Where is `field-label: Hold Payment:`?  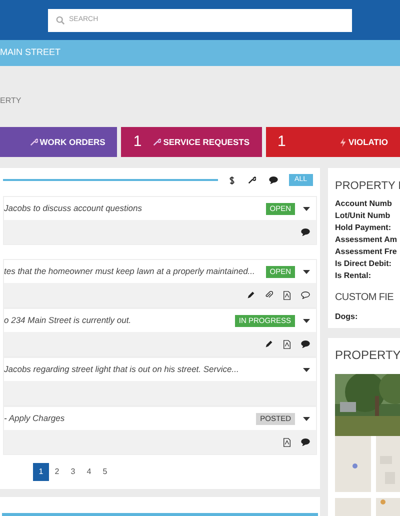
field-label: Hold Payment: is located at coordinates (363, 228).